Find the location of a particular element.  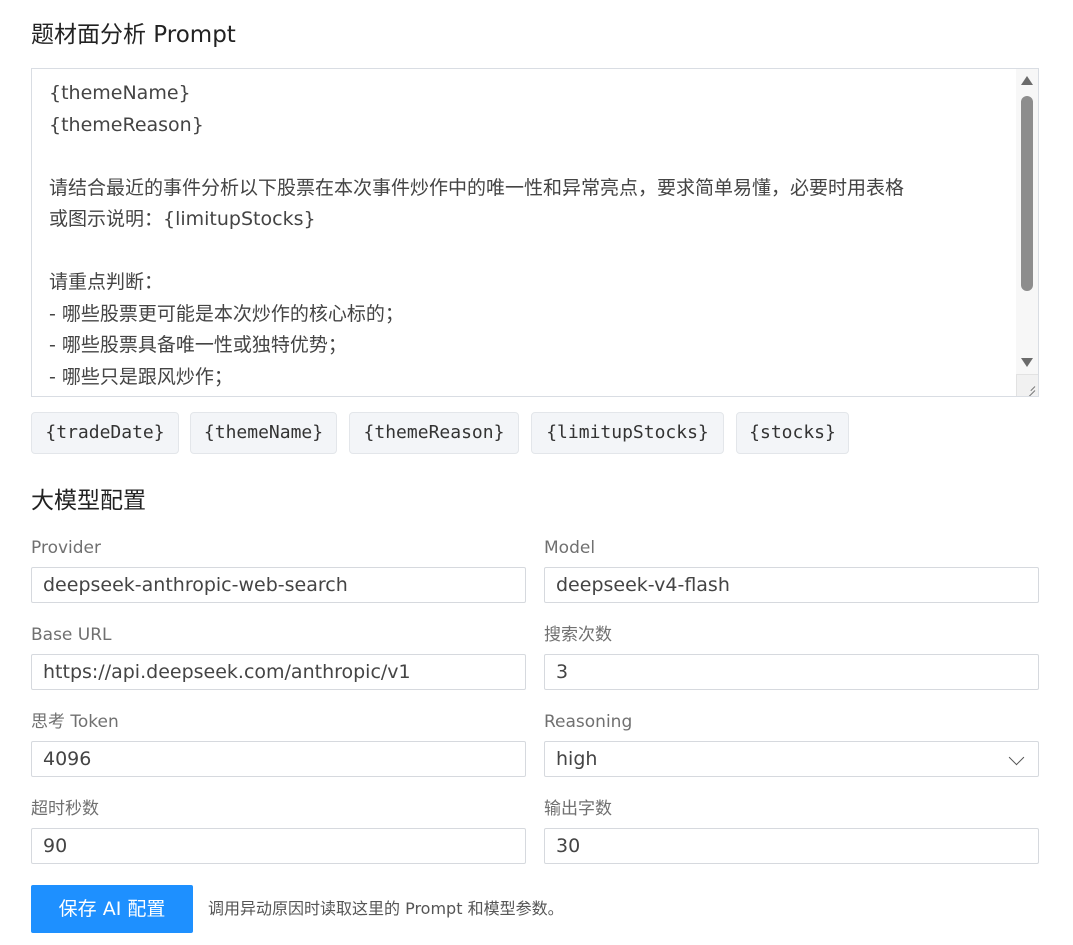

search-count-input: 3 is located at coordinates (791, 672).